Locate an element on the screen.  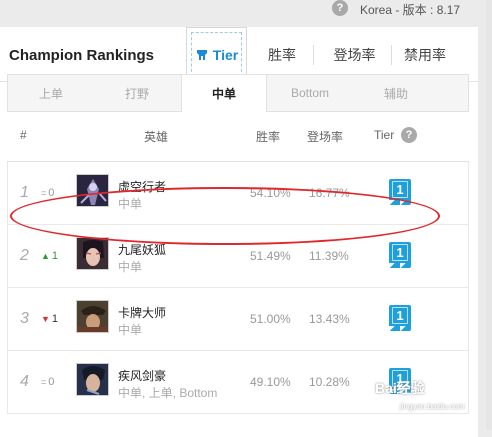
pickrate-value: 11.39% is located at coordinates (329, 256).